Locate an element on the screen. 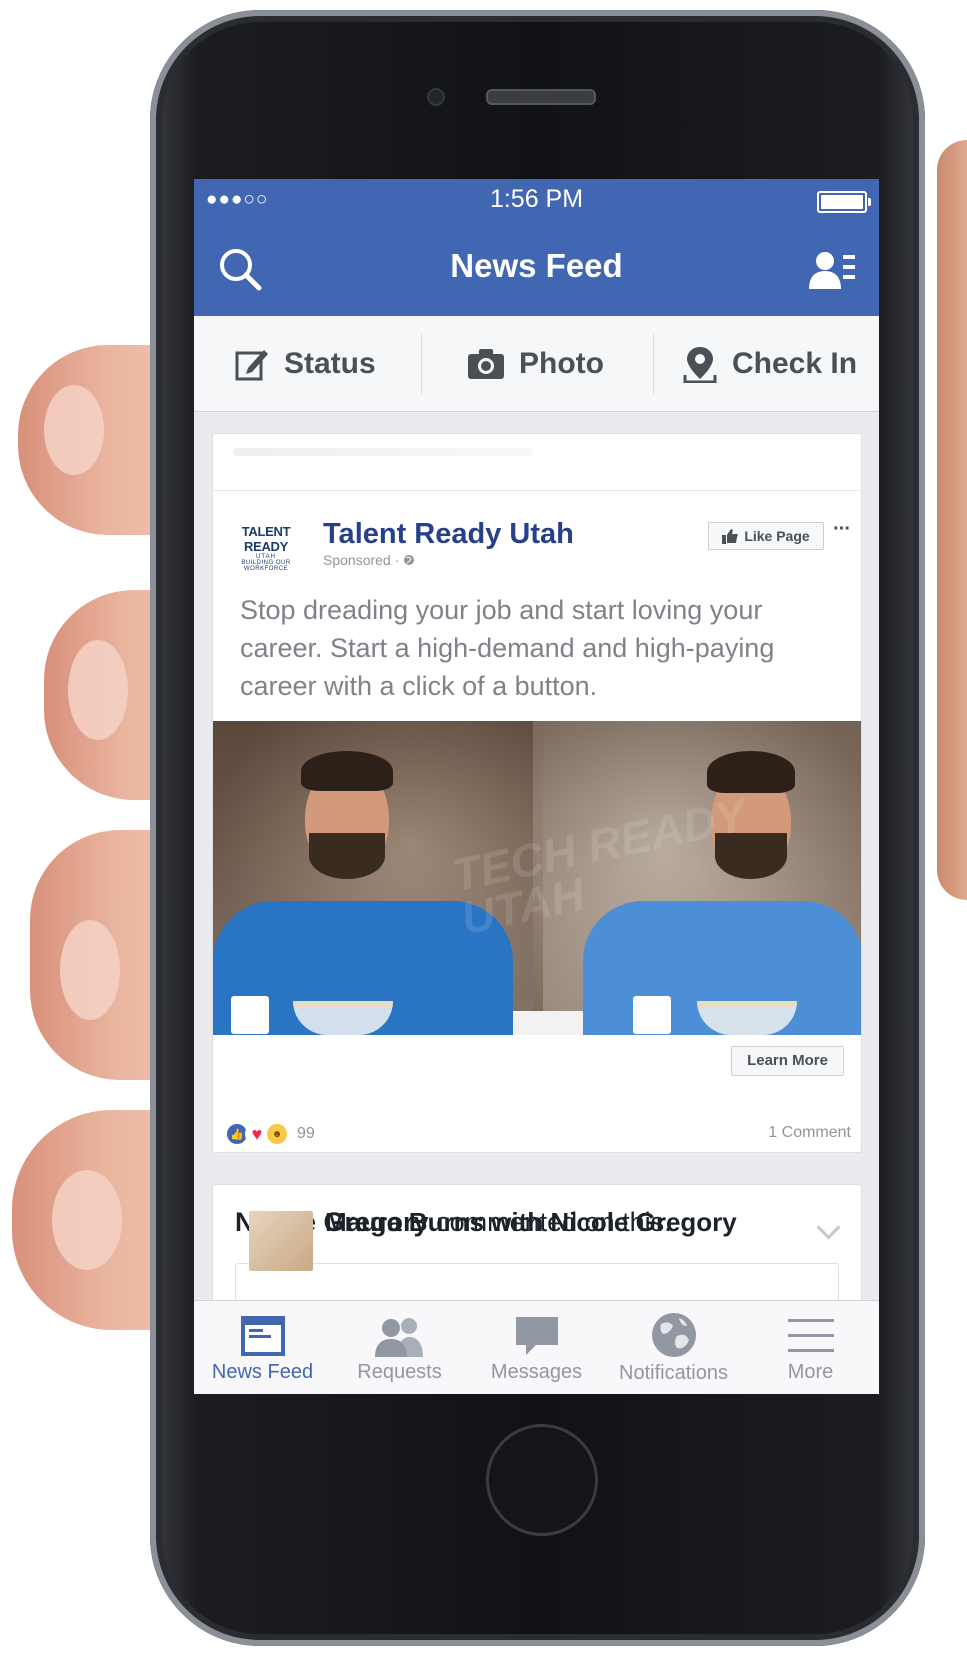 Image resolution: width=967 pixels, height=1653 pixels. tab-label: Messages is located at coordinates (536, 1372).